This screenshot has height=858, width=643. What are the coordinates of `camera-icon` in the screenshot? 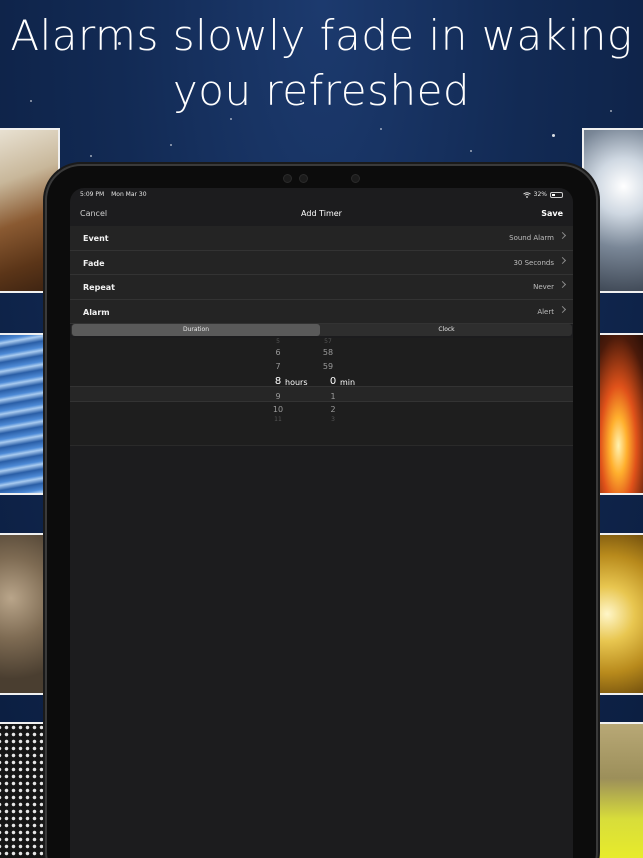 It's located at (303, 178).